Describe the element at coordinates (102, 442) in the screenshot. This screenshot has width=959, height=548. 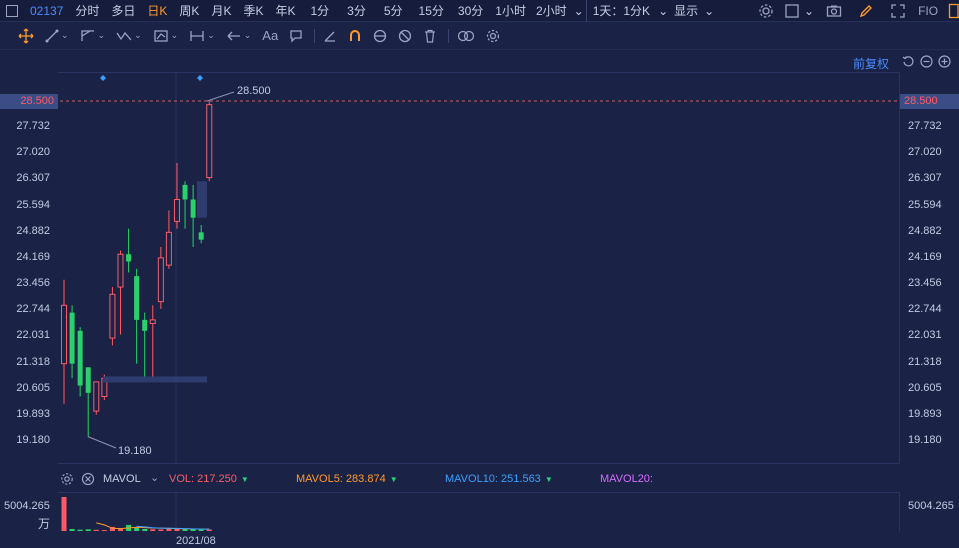
I see `low-label-leader` at that location.